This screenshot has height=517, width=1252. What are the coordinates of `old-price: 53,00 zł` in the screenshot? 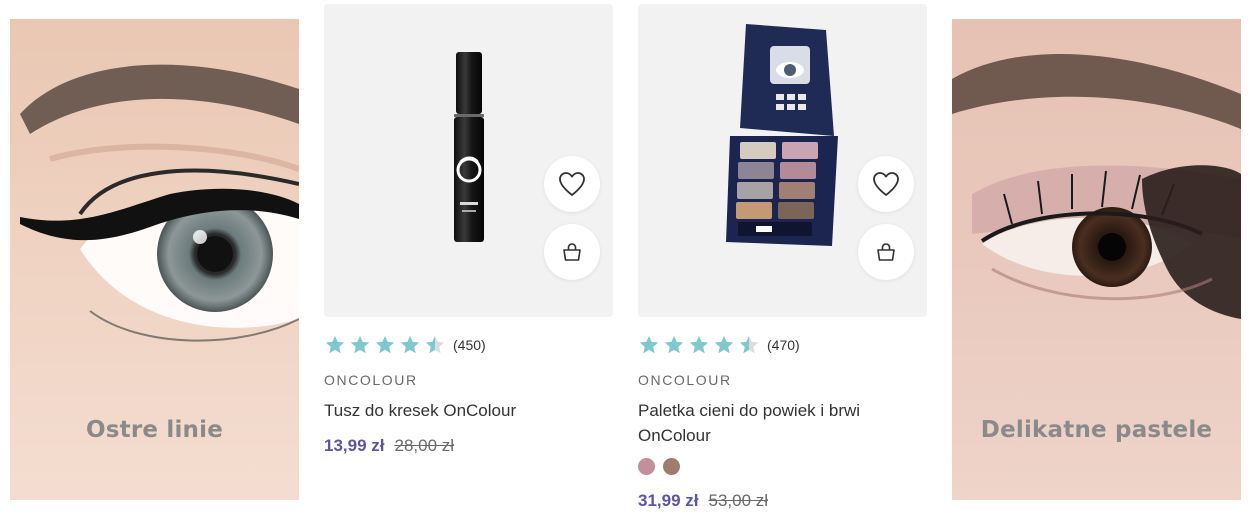 It's located at (738, 500).